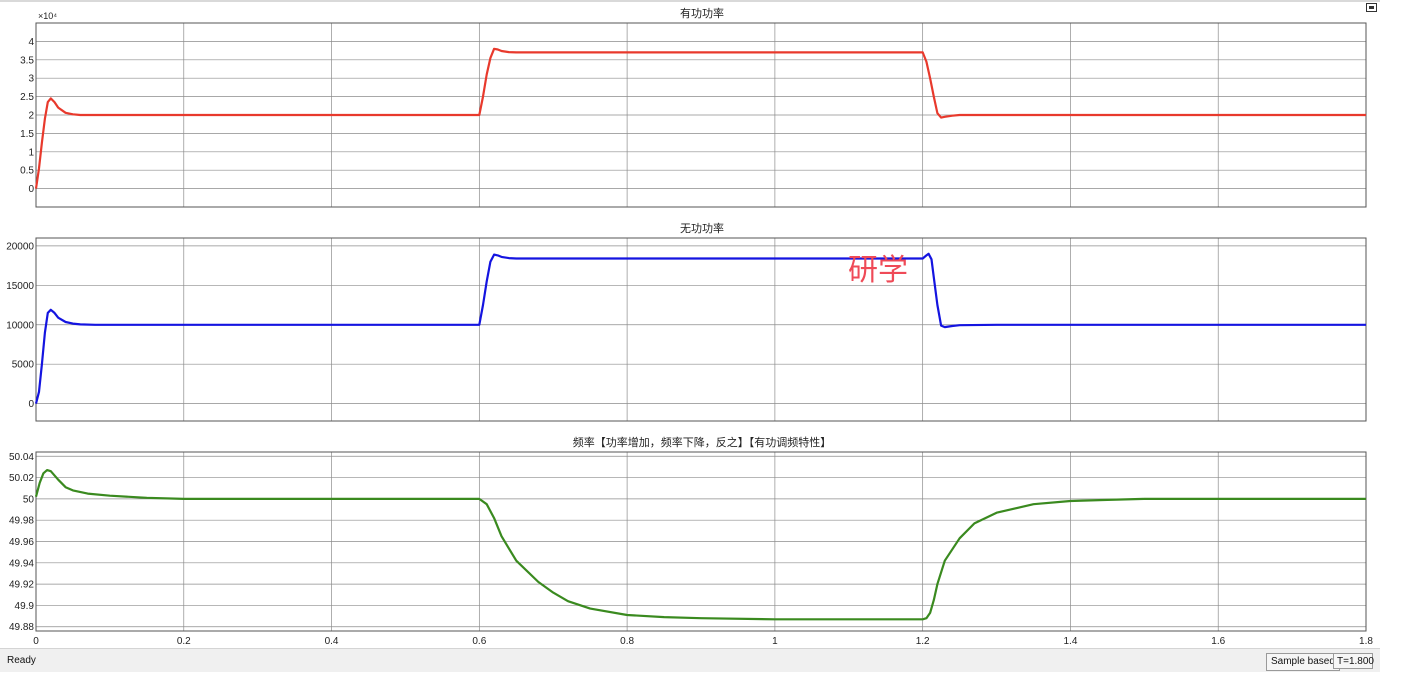 The height and width of the screenshot is (674, 1418). What do you see at coordinates (1366, 641) in the screenshot?
I see `x-tick-label: 1.8` at bounding box center [1366, 641].